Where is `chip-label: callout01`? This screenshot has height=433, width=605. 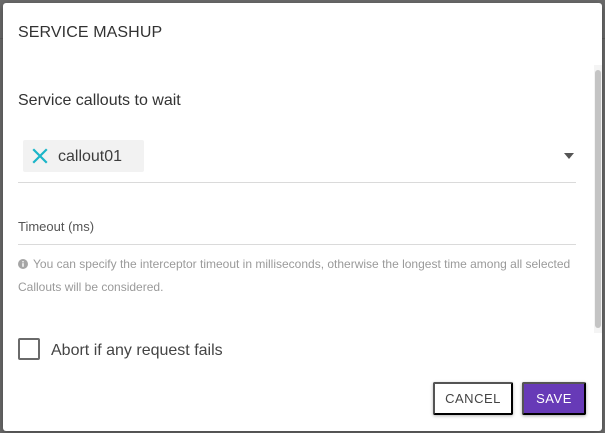
chip-label: callout01 is located at coordinates (90, 156).